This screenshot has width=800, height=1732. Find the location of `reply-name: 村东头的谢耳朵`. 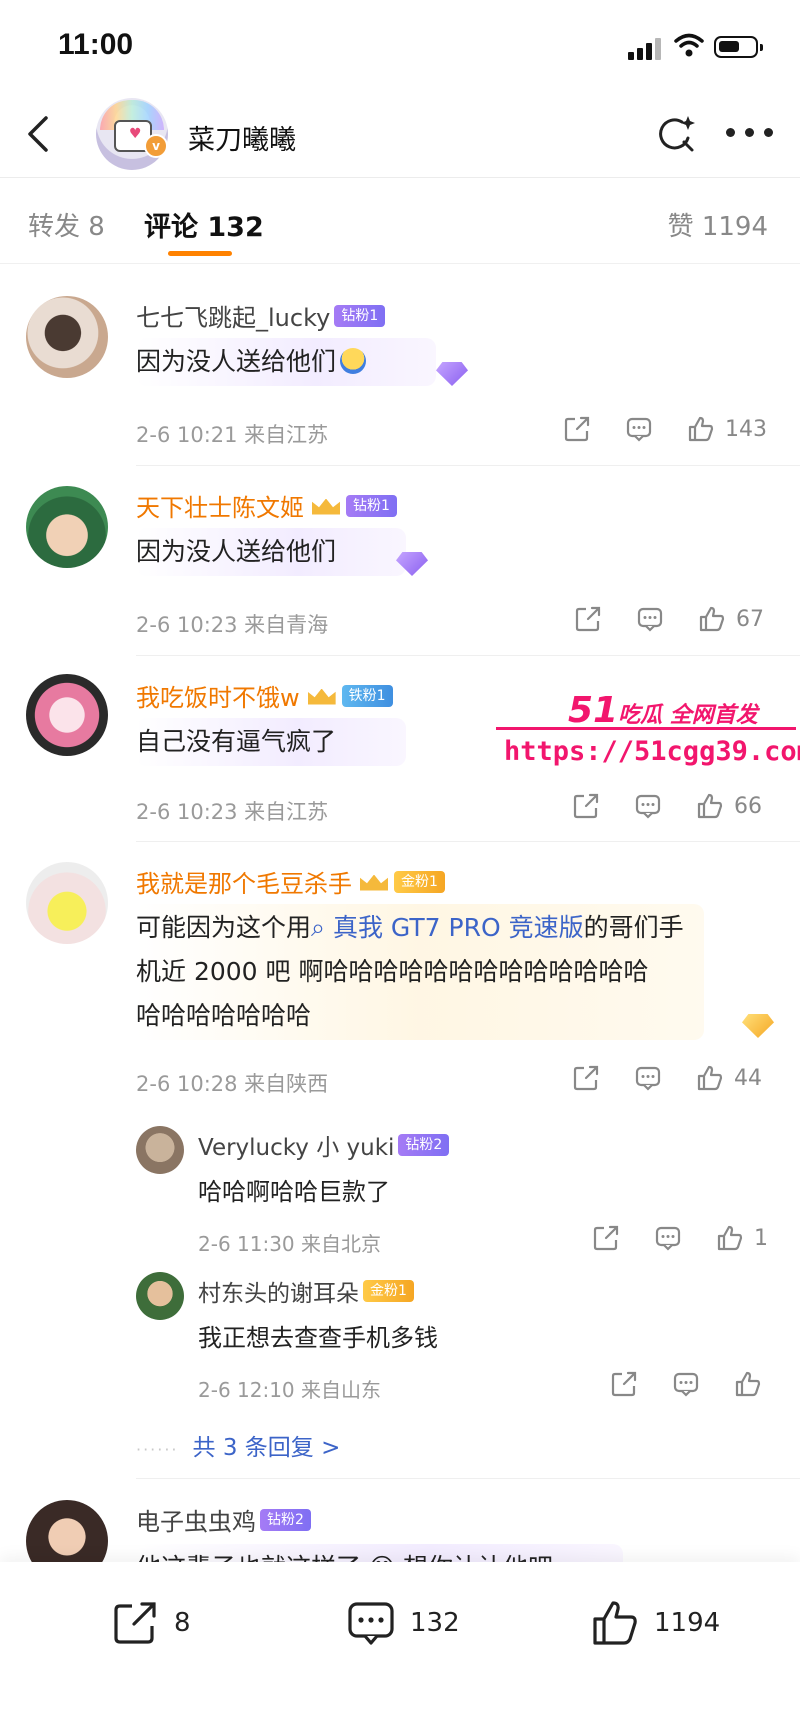

reply-name: 村东头的谢耳朵 is located at coordinates (278, 1291).